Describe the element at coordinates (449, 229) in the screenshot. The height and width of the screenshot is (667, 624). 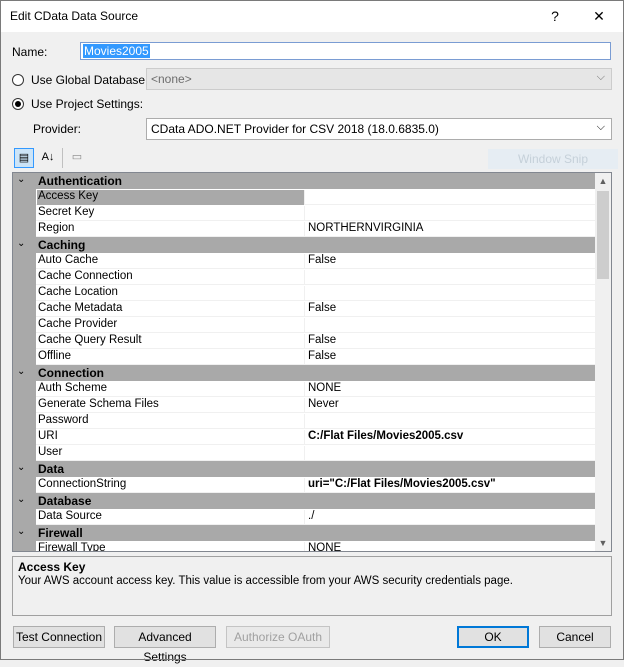
I see `grid-property-value: NORTHERNVIRGINIA` at that location.